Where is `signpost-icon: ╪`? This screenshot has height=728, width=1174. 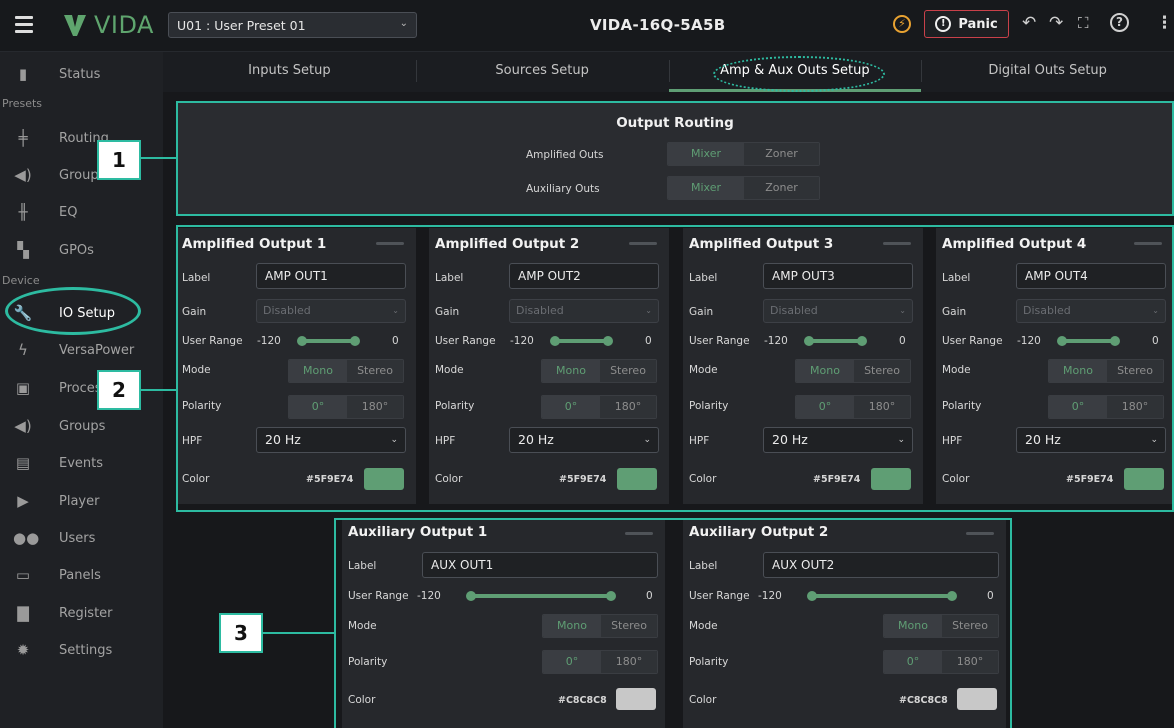
signpost-icon: ╪ is located at coordinates (23, 138).